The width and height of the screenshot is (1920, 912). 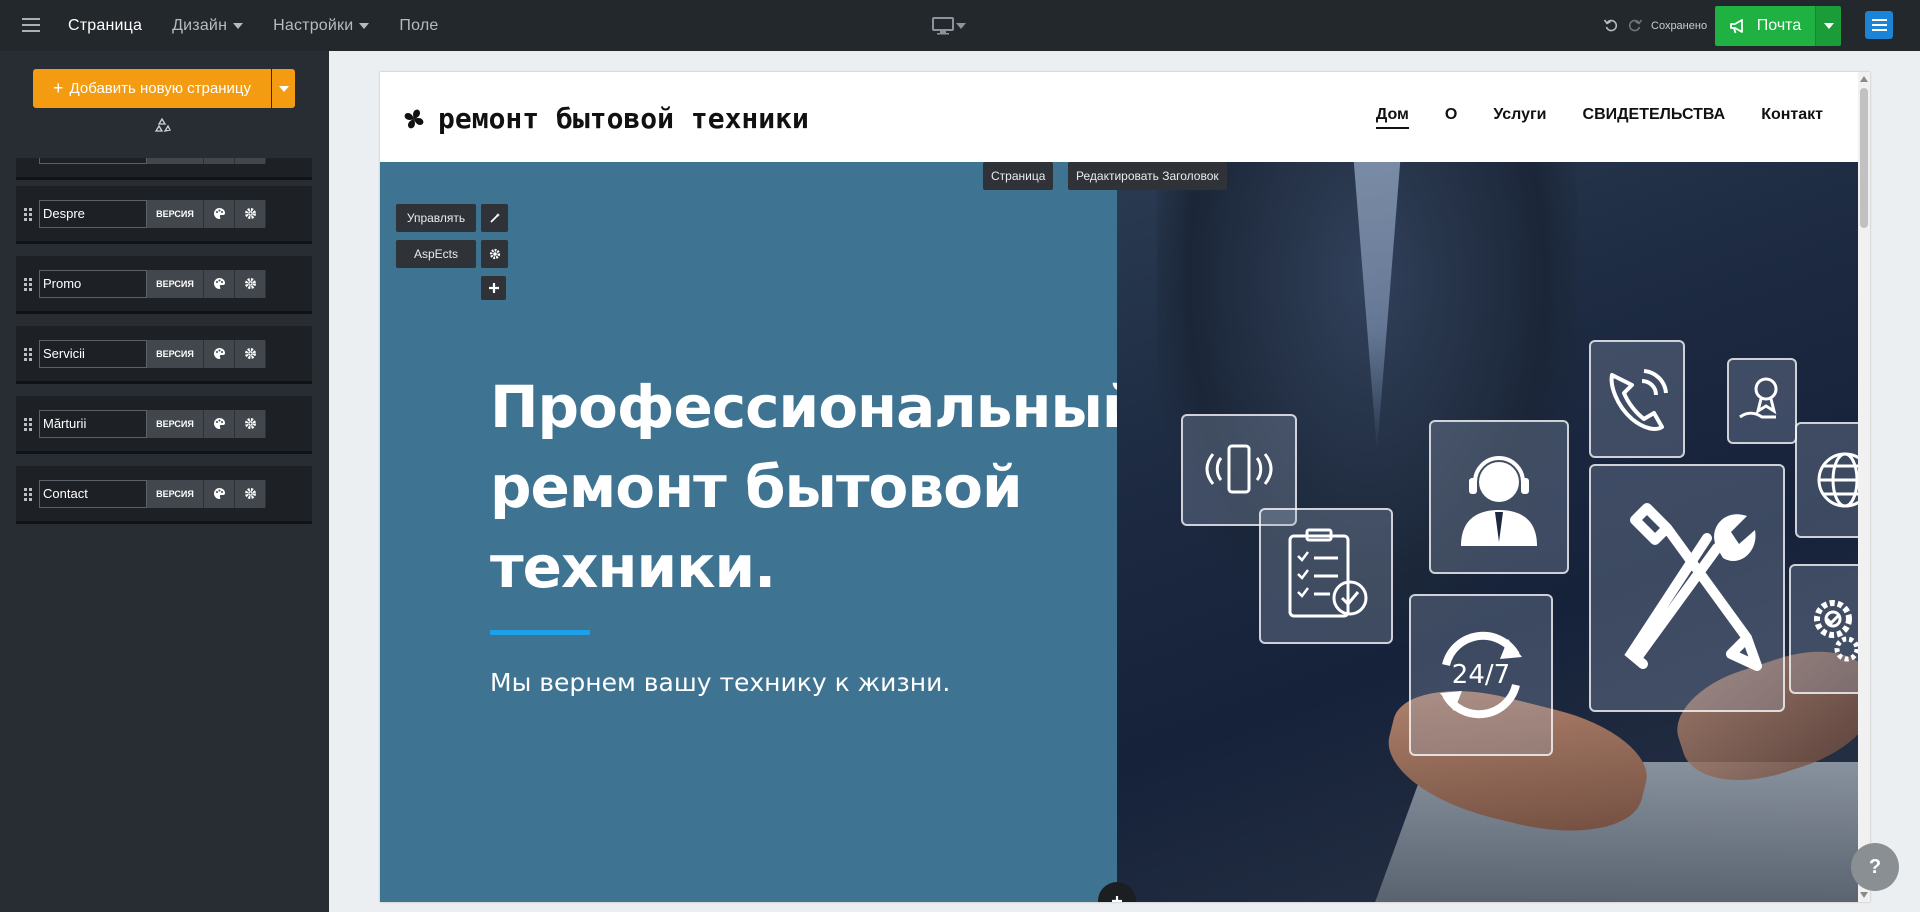 I want to click on hours-text: 24/7, so click(x=1481, y=675).